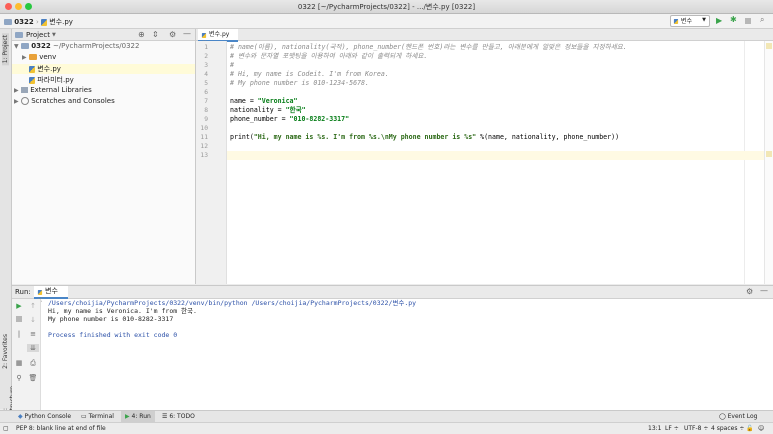  What do you see at coordinates (386, 21) in the screenshot?
I see `navigation-bar: 0322 › 변수.py 변수 ▼ ▶ ✱ ⌕` at bounding box center [386, 21].